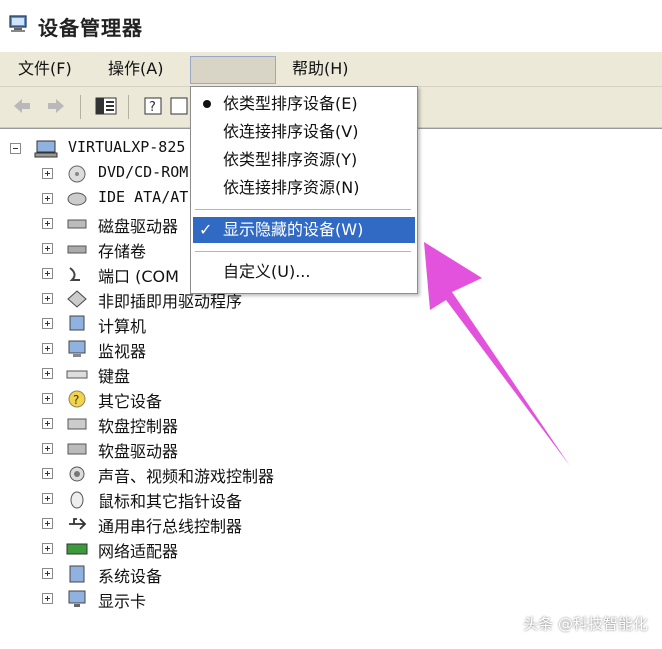  I want to click on tree-item-label: 监视器, so click(122, 351).